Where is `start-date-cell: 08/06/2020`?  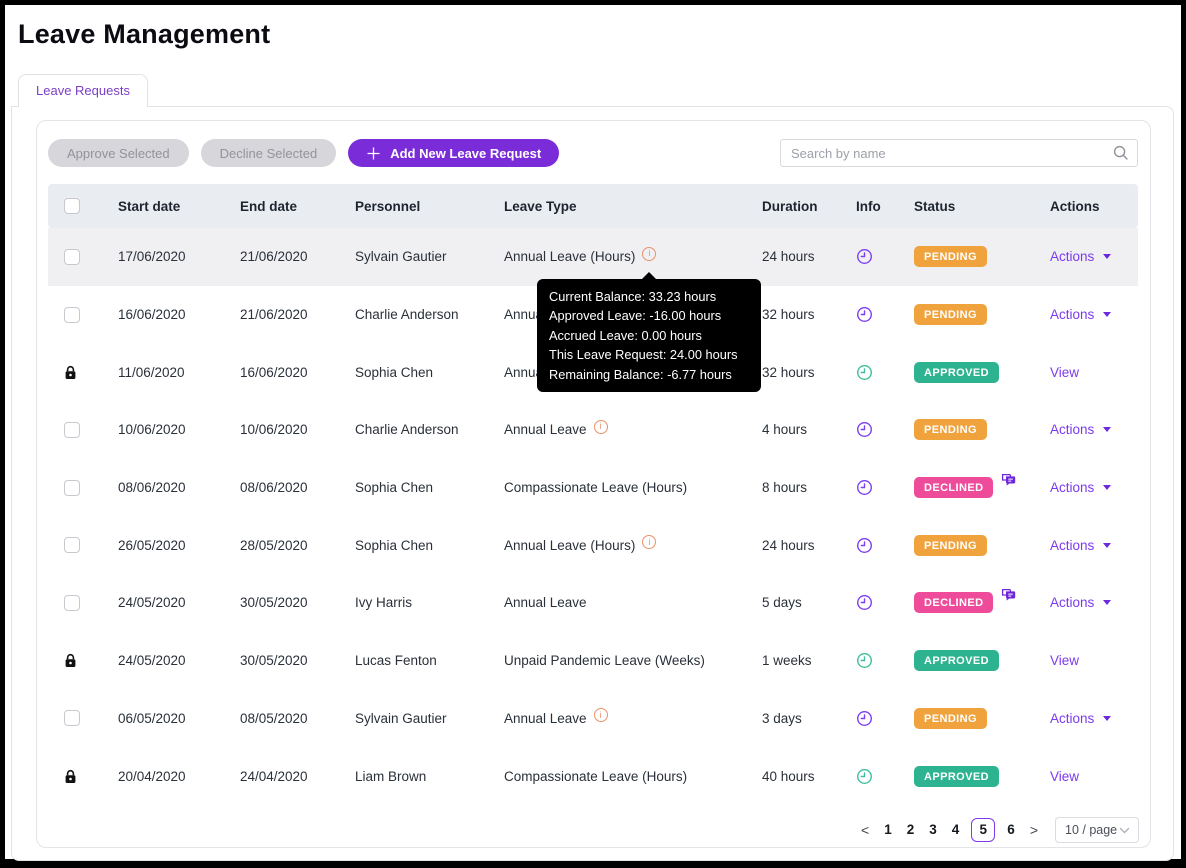
start-date-cell: 08/06/2020 is located at coordinates (152, 488).